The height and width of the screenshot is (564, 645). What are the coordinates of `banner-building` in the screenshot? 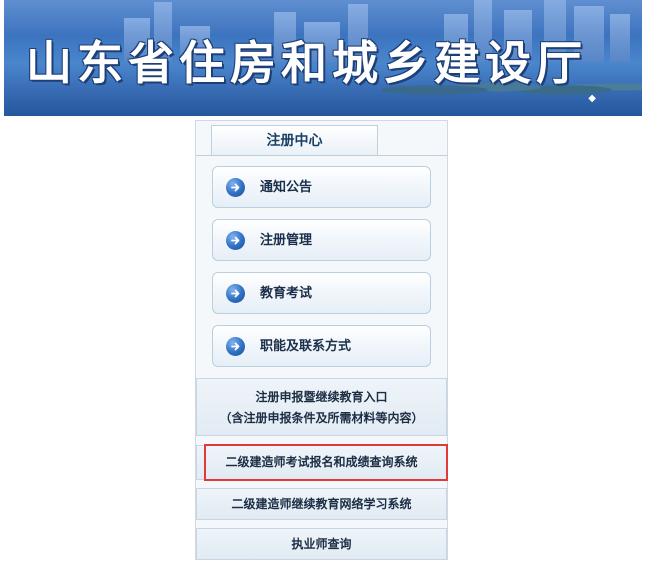 It's located at (620, 38).